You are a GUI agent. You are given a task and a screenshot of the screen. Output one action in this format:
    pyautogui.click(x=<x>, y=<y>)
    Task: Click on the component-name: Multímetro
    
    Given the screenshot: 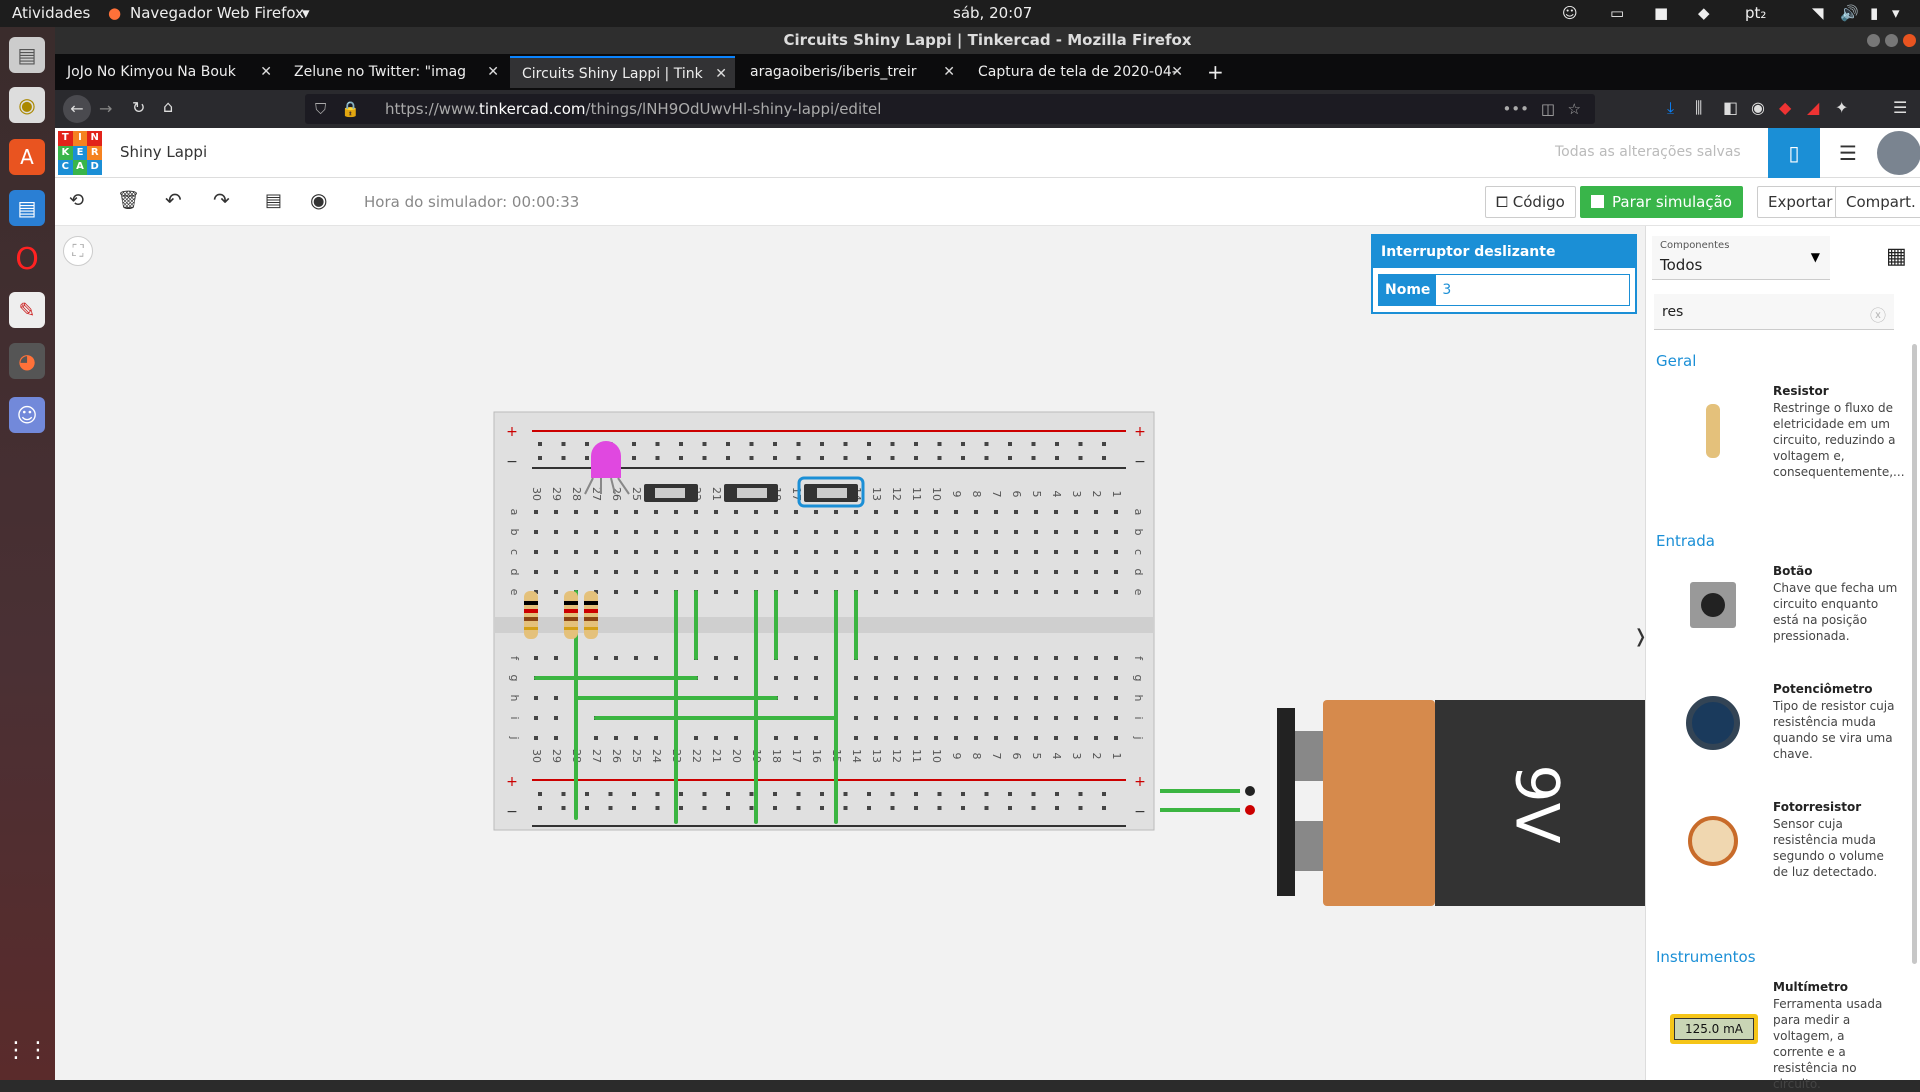 What is the action you would take?
    pyautogui.click(x=1810, y=987)
    